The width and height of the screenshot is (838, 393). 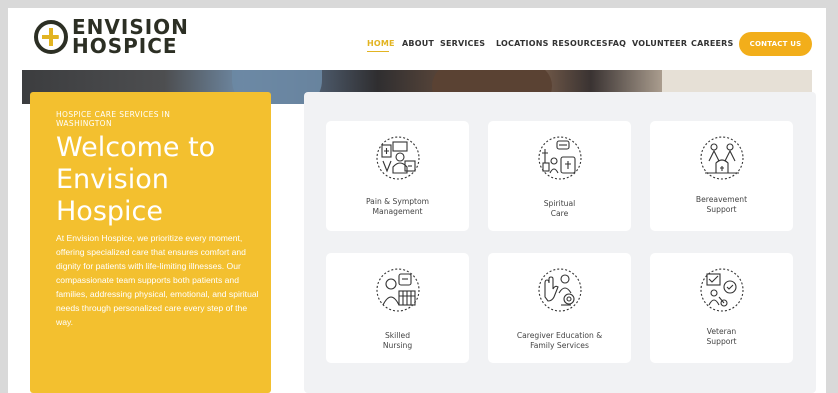 What do you see at coordinates (418, 43) in the screenshot?
I see `nav-about: ABOUT` at bounding box center [418, 43].